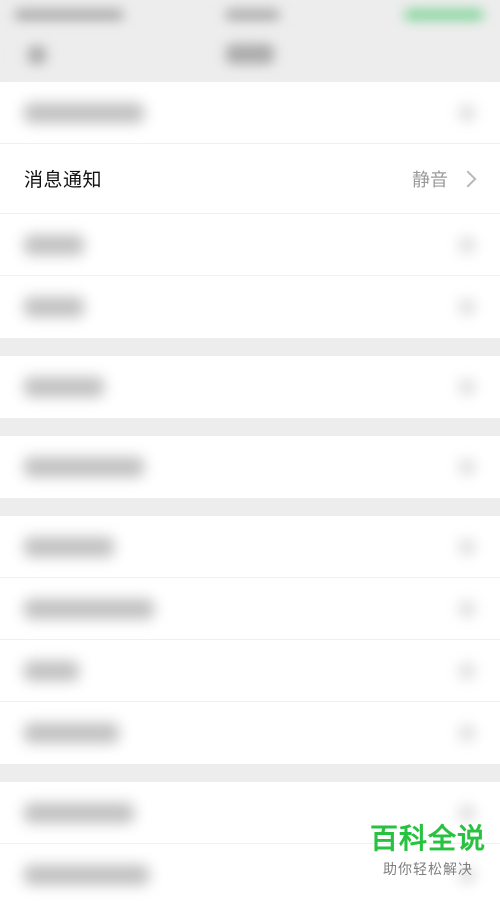 The width and height of the screenshot is (500, 906). What do you see at coordinates (79, 812) in the screenshot?
I see `settings-row-11-label-blur` at bounding box center [79, 812].